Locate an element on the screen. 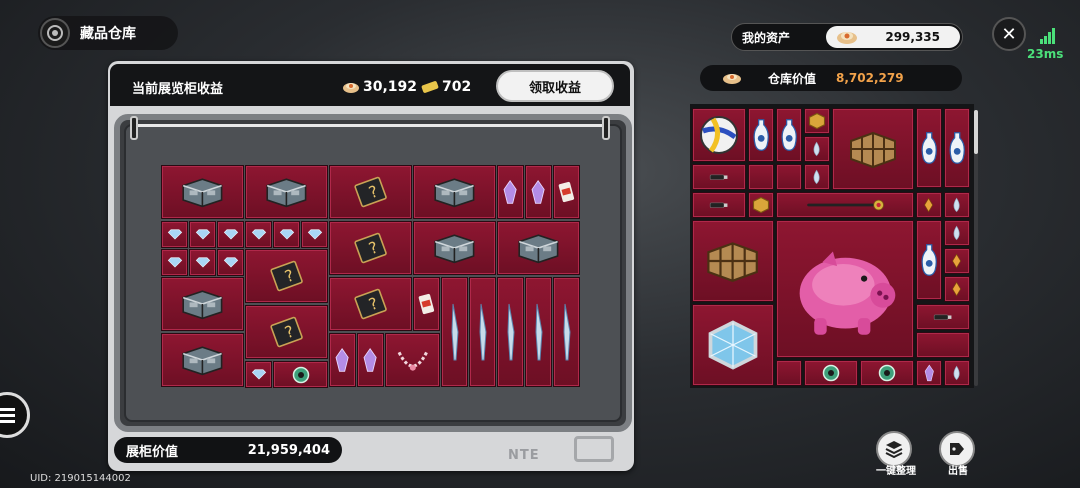  jade-icon is located at coordinates (301, 375).